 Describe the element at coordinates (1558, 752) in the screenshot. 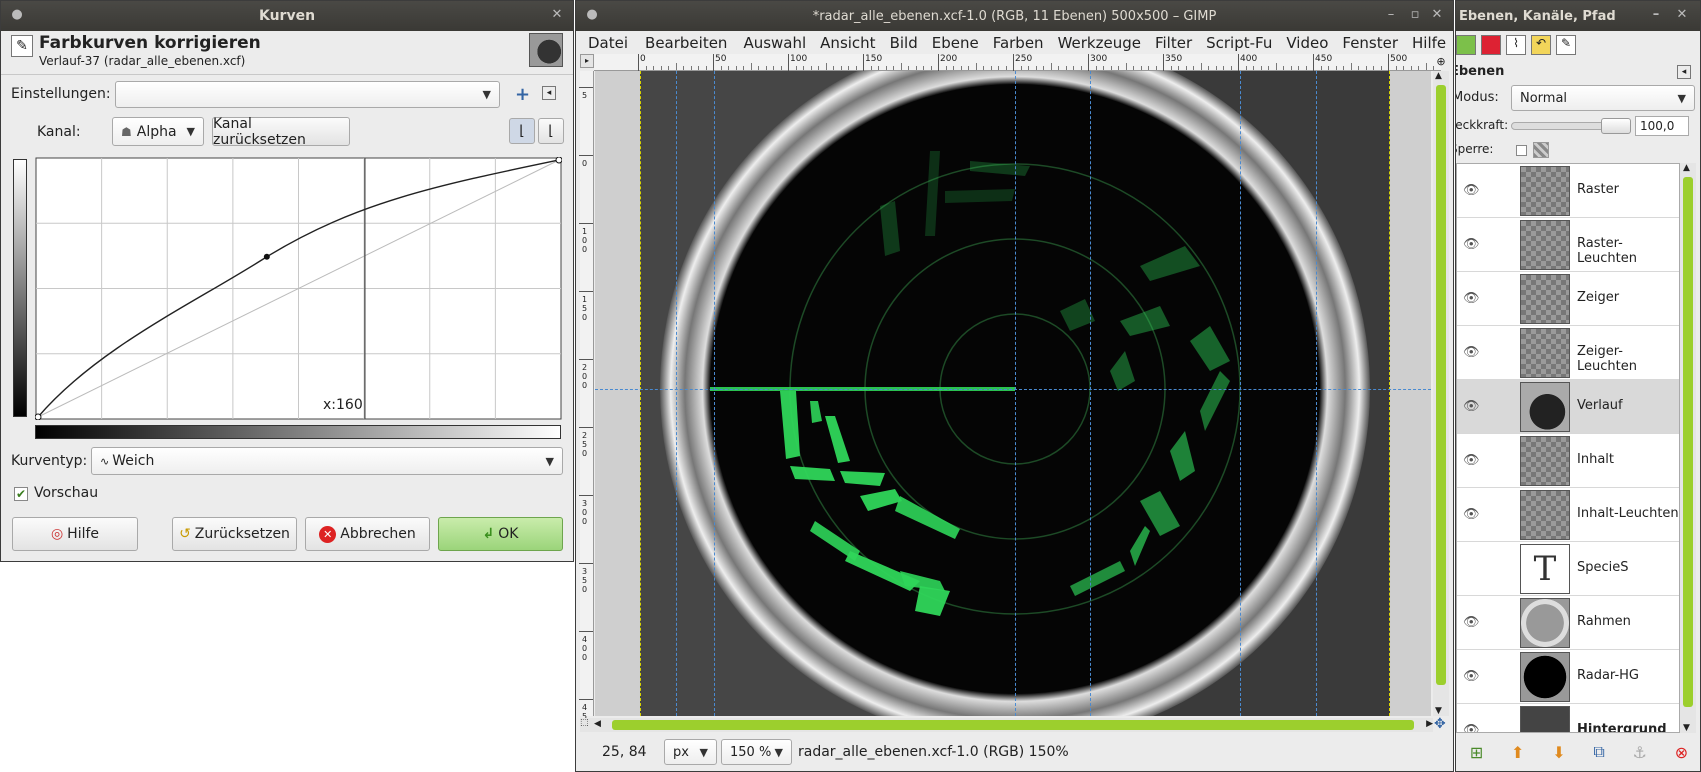

I see `lower-layer-icon: ⬇` at that location.